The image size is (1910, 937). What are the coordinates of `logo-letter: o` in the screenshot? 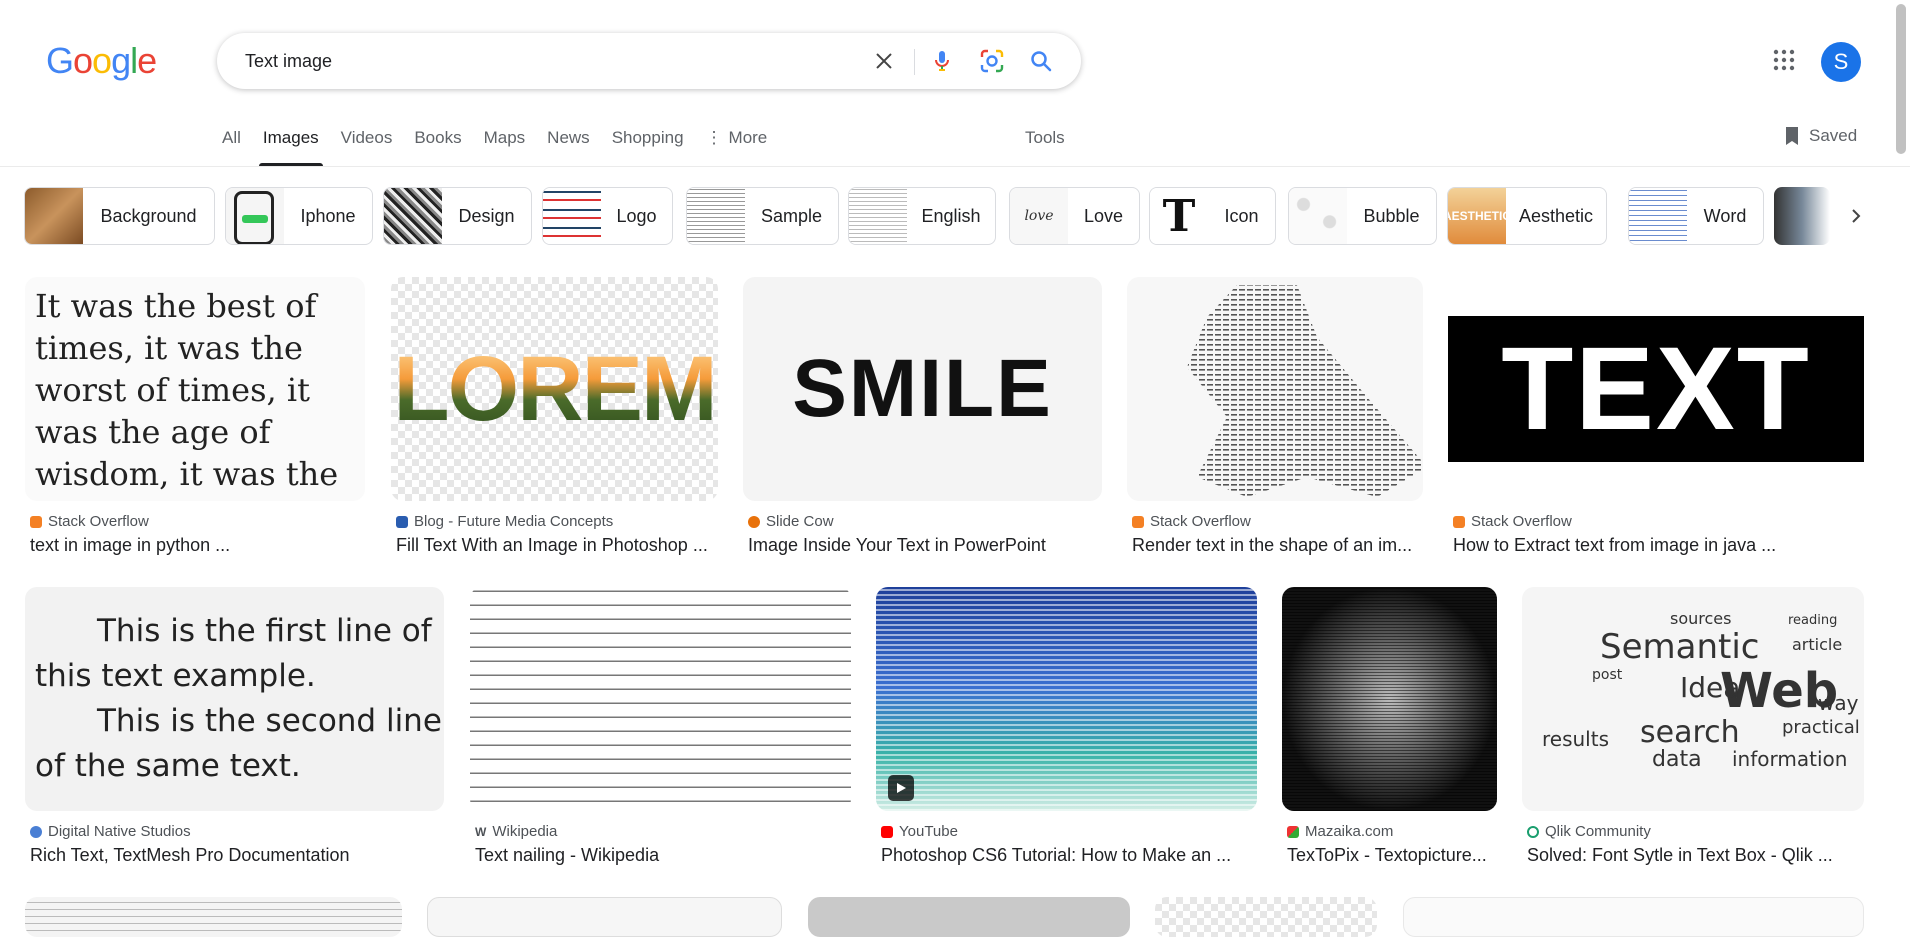 It's located at (102, 60).